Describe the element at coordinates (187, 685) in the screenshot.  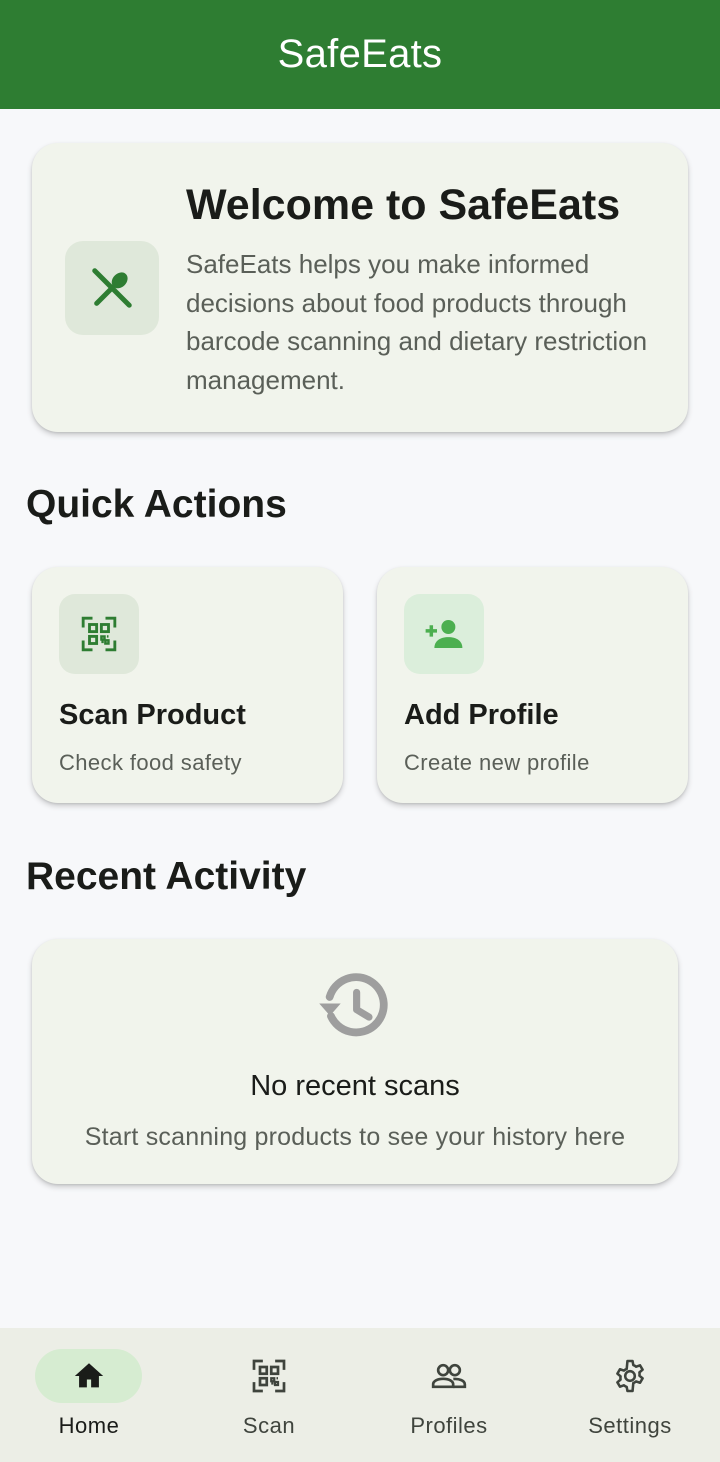
I see `scan-product-card: Scan Product Check food safety` at that location.